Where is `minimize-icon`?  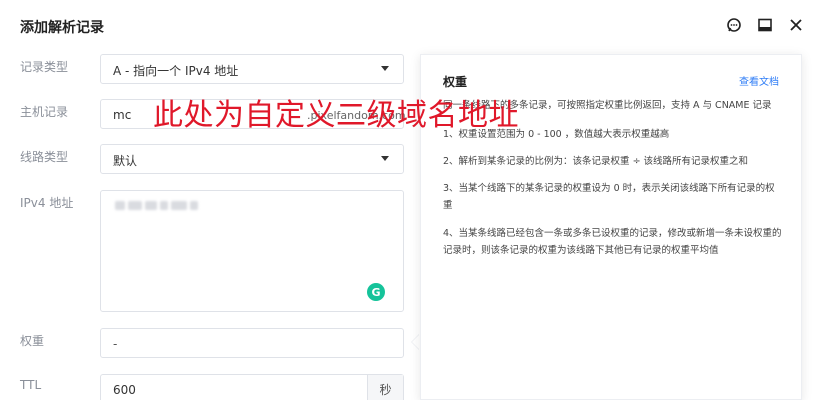 minimize-icon is located at coordinates (765, 25).